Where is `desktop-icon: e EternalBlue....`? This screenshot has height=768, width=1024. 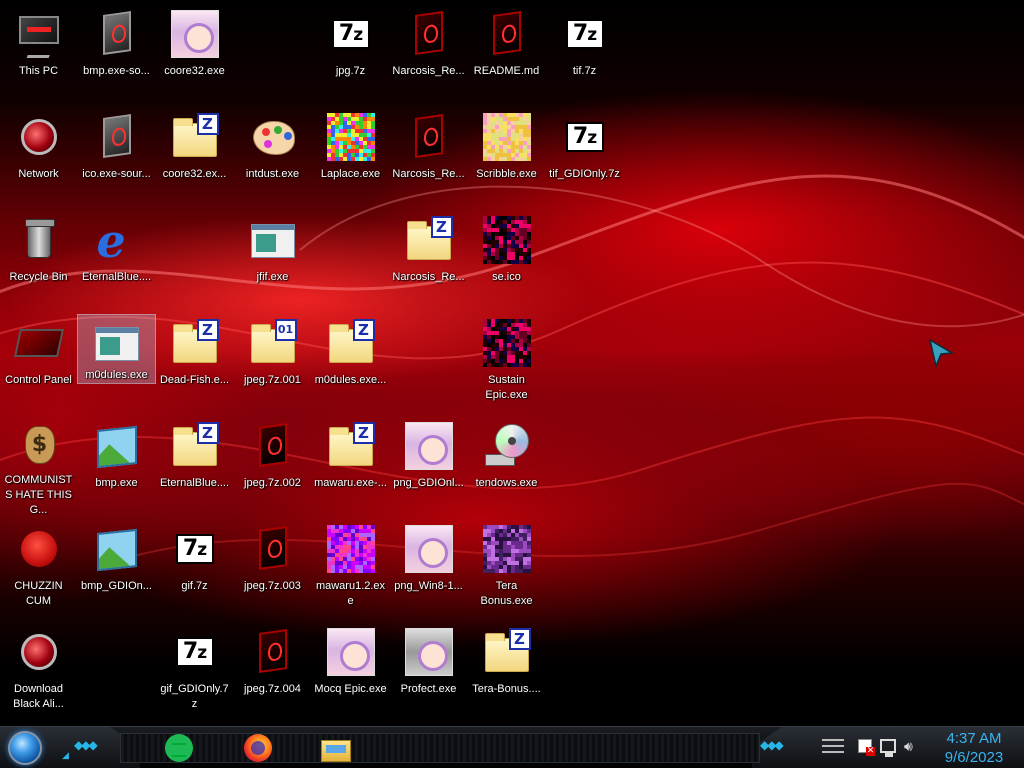
desktop-icon: e EternalBlue.... is located at coordinates (116, 262).